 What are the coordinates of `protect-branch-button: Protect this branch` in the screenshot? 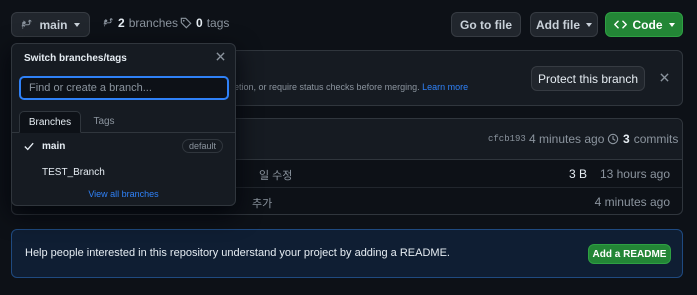 It's located at (588, 78).